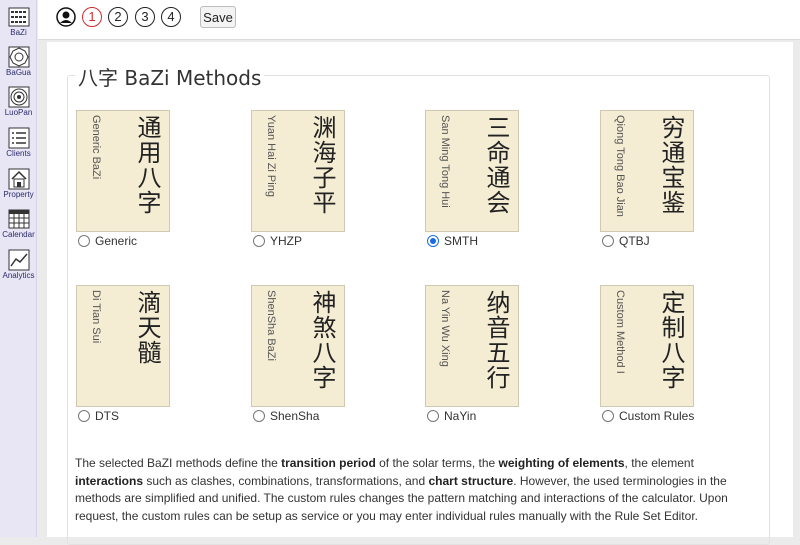 This screenshot has height=545, width=800. Describe the element at coordinates (147, 327) in the screenshot. I see `method-cjk-name: 滴天髓` at that location.